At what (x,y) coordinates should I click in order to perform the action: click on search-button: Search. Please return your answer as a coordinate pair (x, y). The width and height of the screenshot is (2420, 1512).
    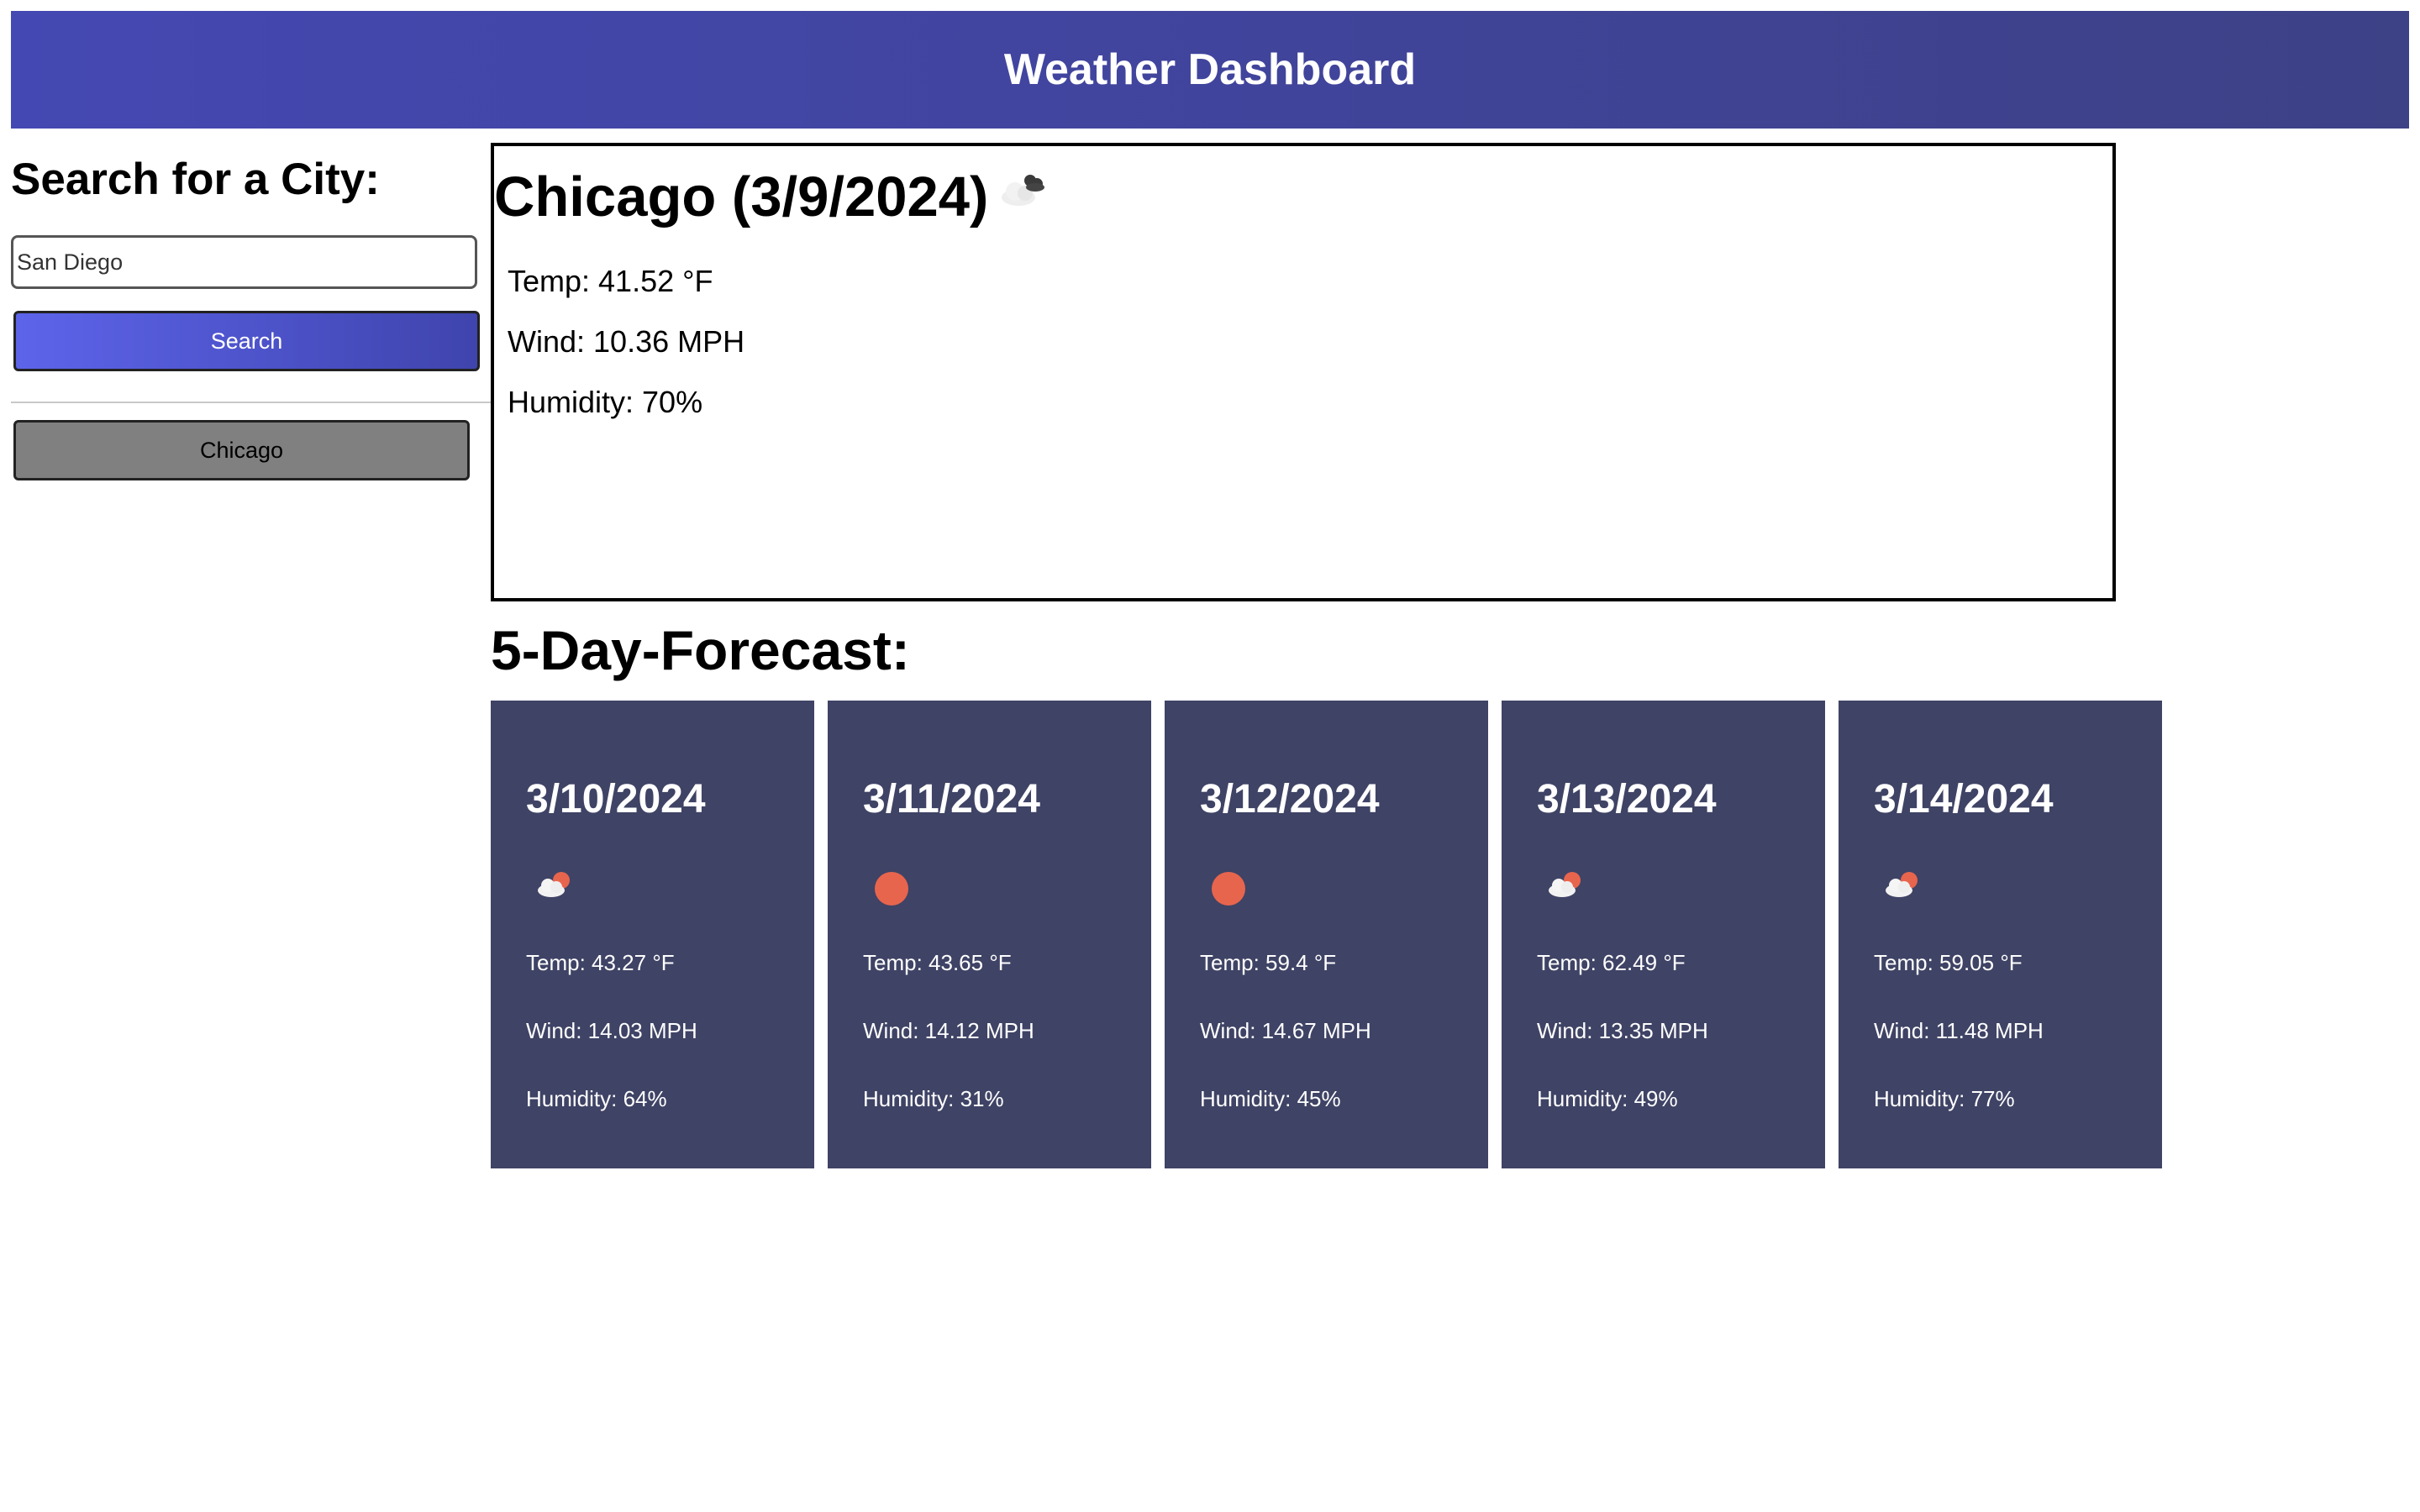
    Looking at the image, I should click on (247, 341).